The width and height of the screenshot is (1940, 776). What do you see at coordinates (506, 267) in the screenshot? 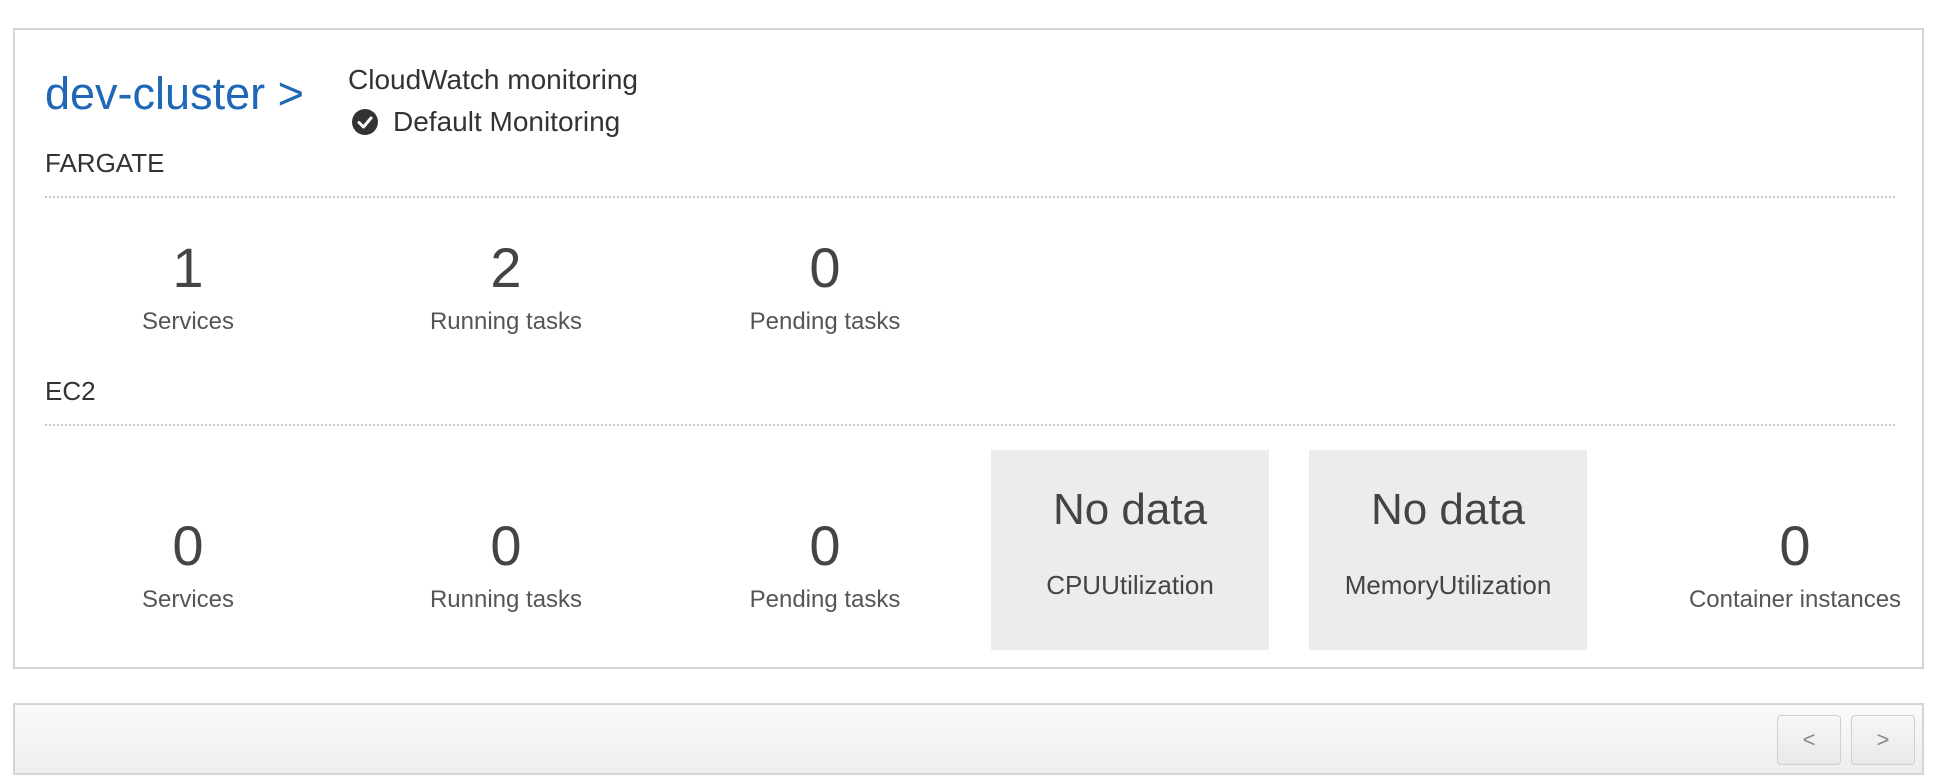
I see `metric-value: 2` at bounding box center [506, 267].